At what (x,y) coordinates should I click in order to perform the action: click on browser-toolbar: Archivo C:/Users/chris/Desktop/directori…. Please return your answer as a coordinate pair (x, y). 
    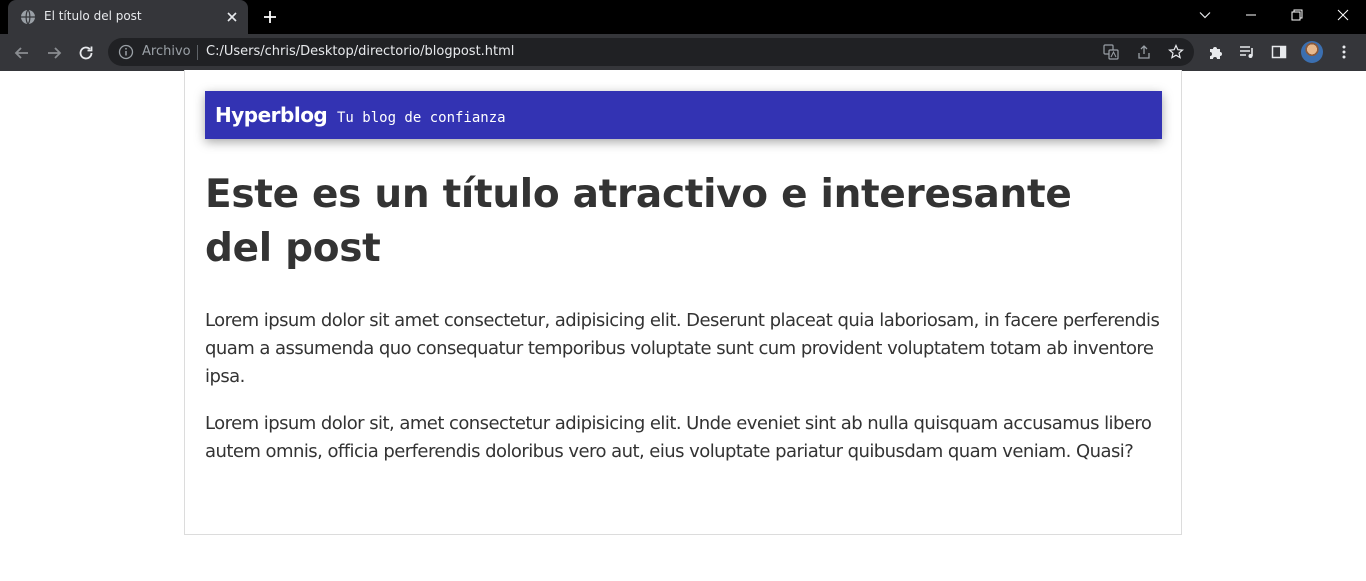
    Looking at the image, I should click on (683, 52).